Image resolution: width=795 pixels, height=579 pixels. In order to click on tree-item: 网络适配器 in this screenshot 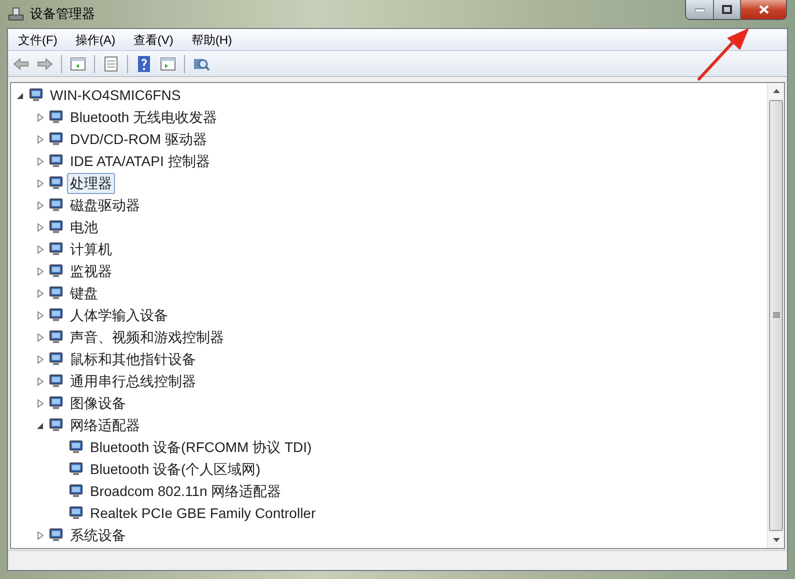, I will do `click(105, 425)`.